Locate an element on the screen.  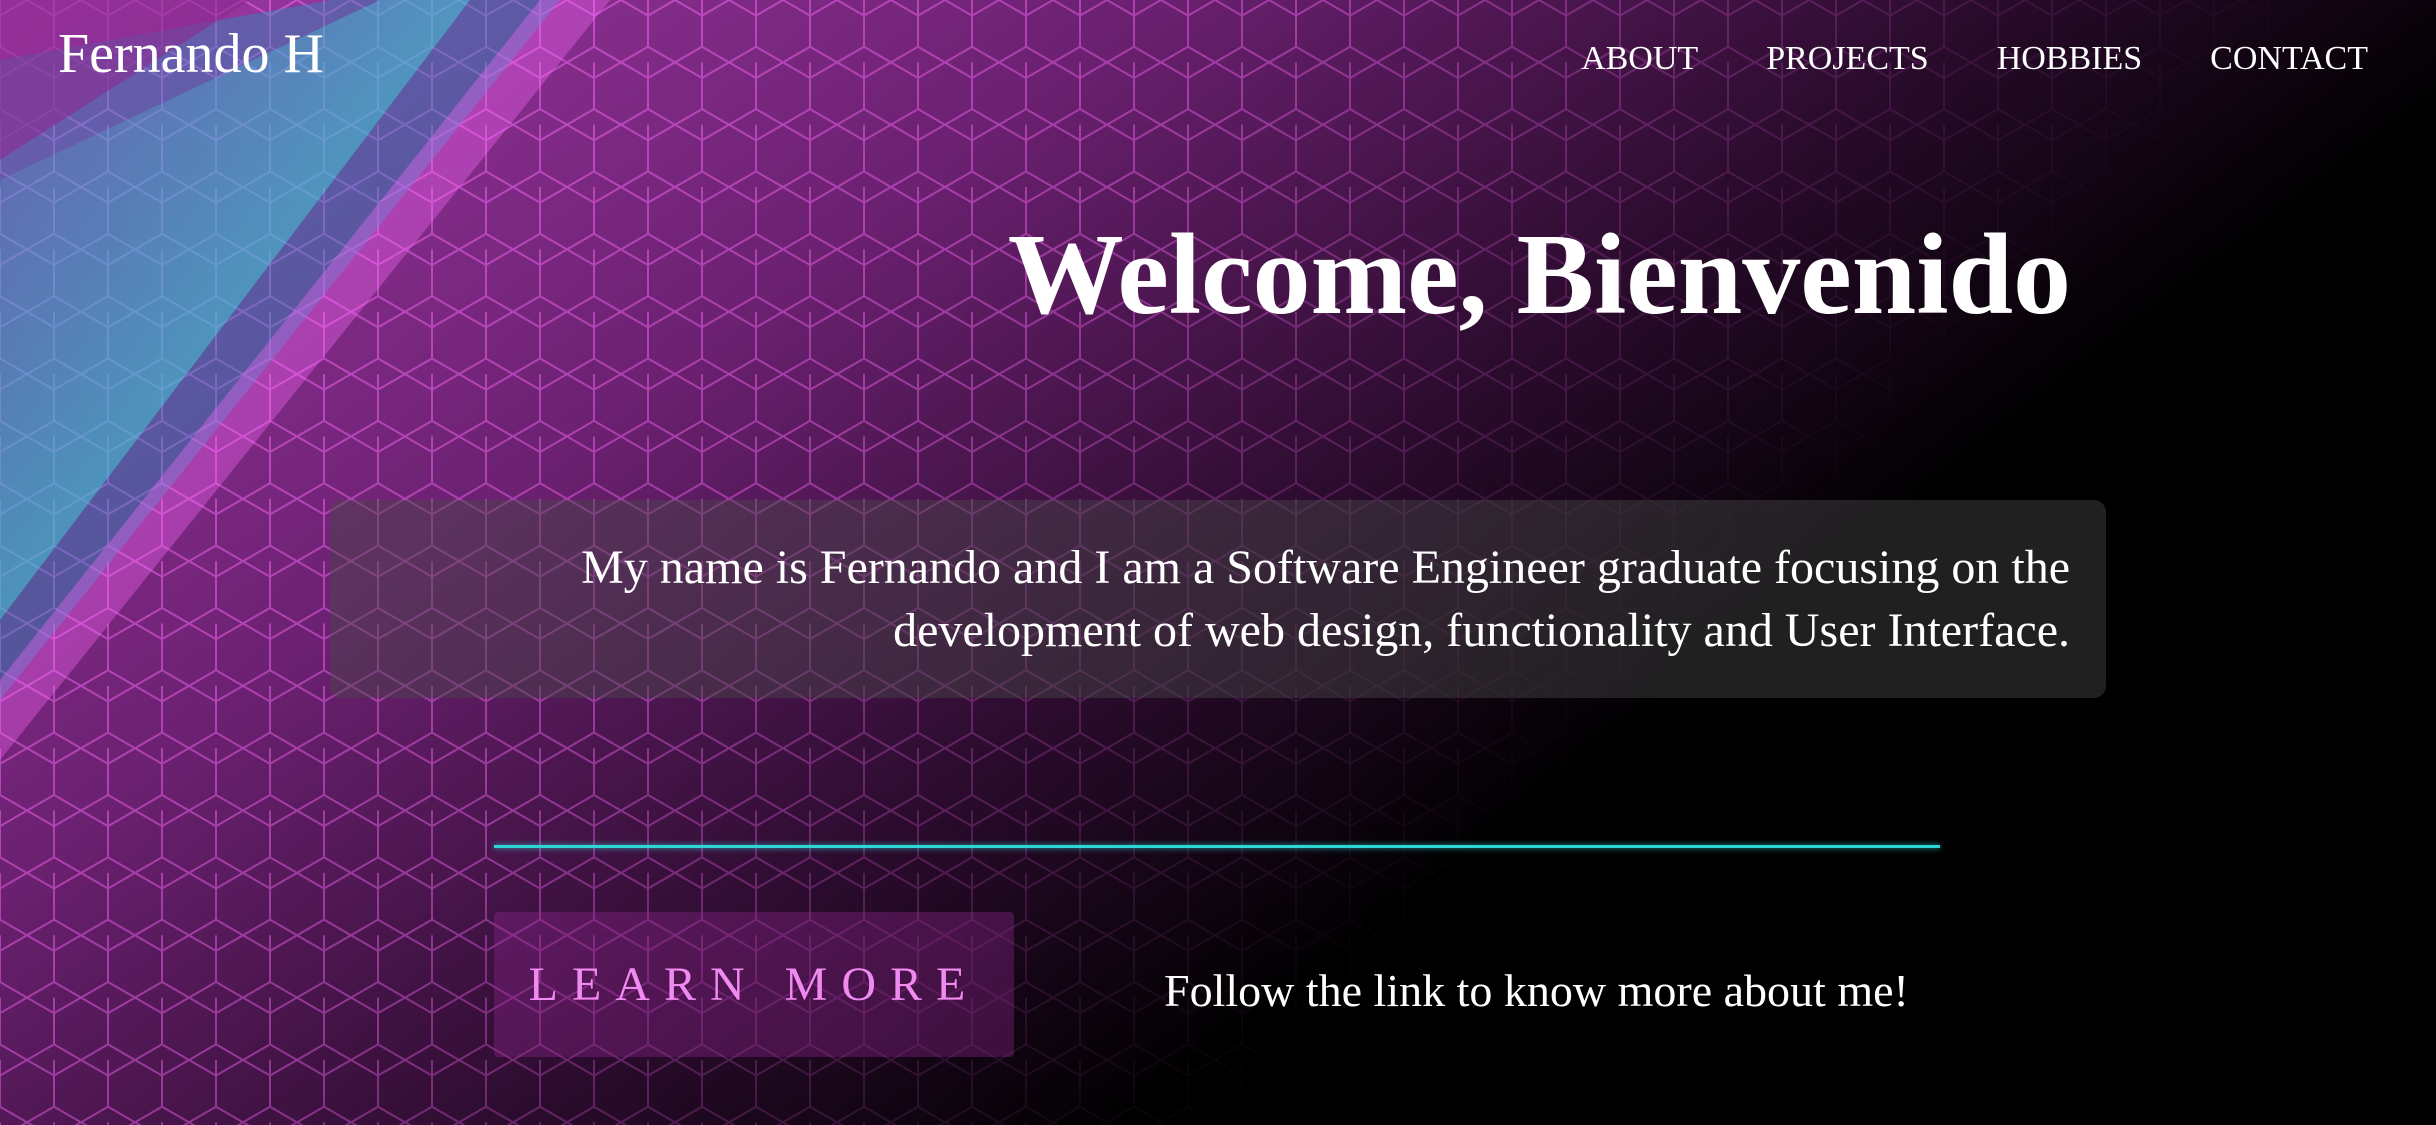
section-divider is located at coordinates (1217, 846).